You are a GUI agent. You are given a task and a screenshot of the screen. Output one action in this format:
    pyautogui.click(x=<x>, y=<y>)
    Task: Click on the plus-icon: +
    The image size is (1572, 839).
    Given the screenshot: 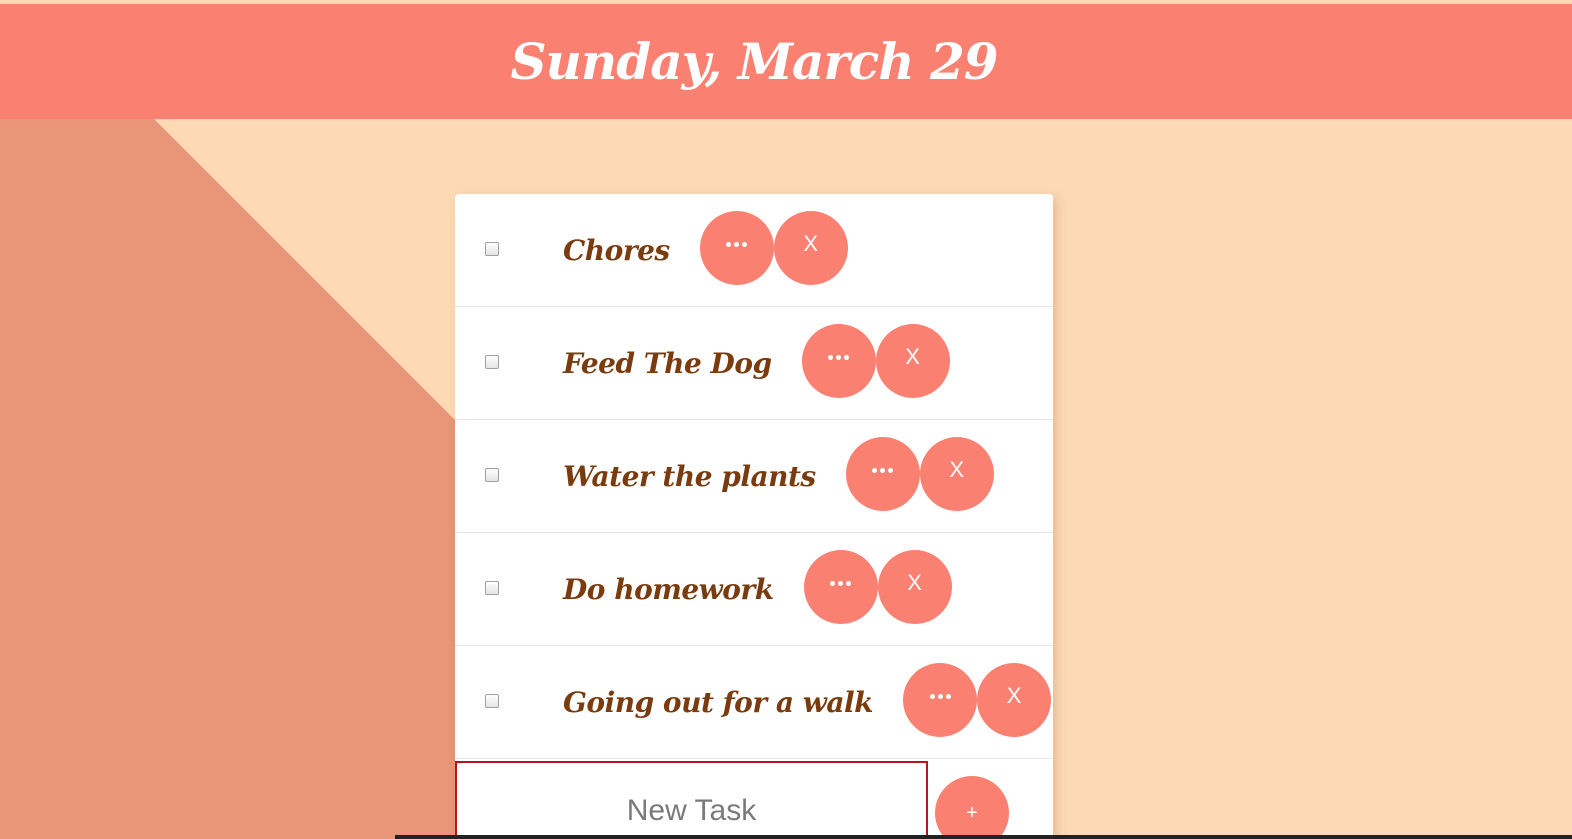 What is the action you would take?
    pyautogui.click(x=972, y=812)
    